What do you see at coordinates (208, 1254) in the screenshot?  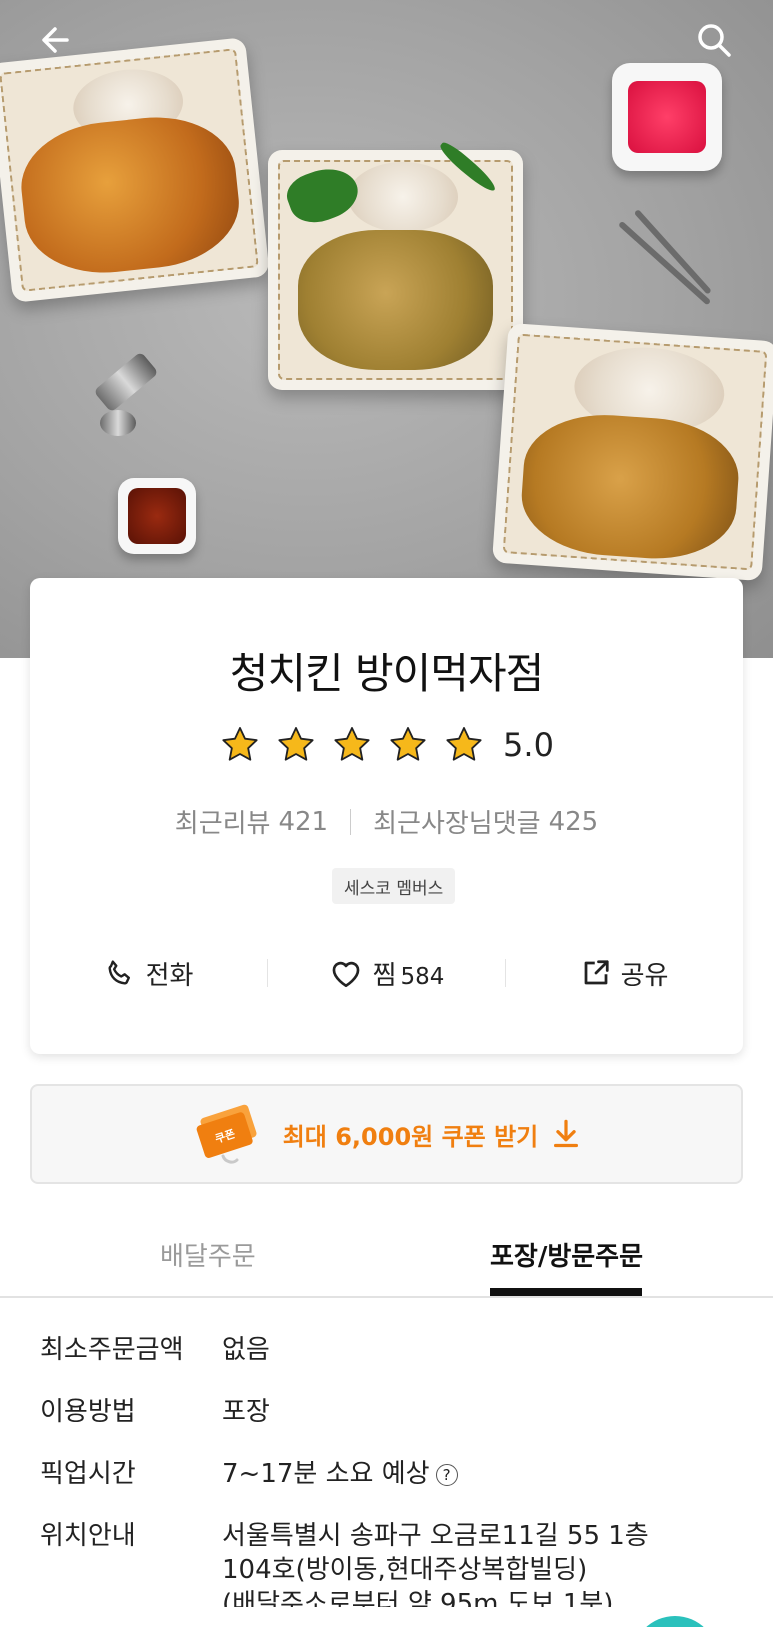 I see `tab-delivery: 배달주문` at bounding box center [208, 1254].